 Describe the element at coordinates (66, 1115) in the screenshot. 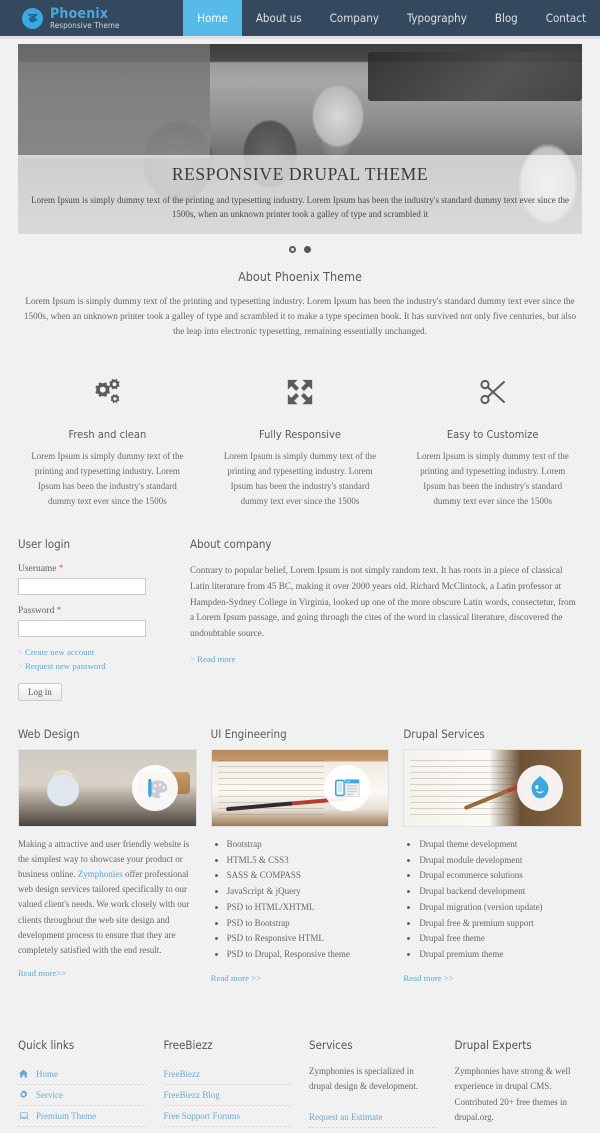

I see `footer-link-label: Premium Theme` at that location.